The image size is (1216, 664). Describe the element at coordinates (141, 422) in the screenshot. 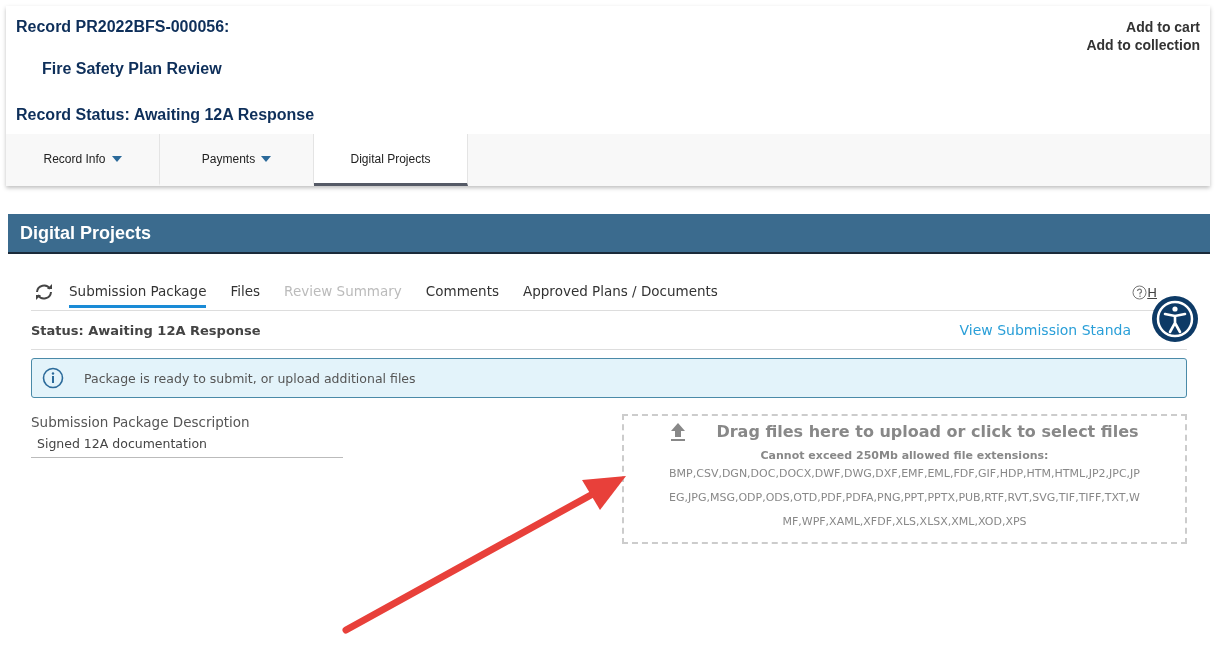

I see `field-label: Submission Package Description` at that location.